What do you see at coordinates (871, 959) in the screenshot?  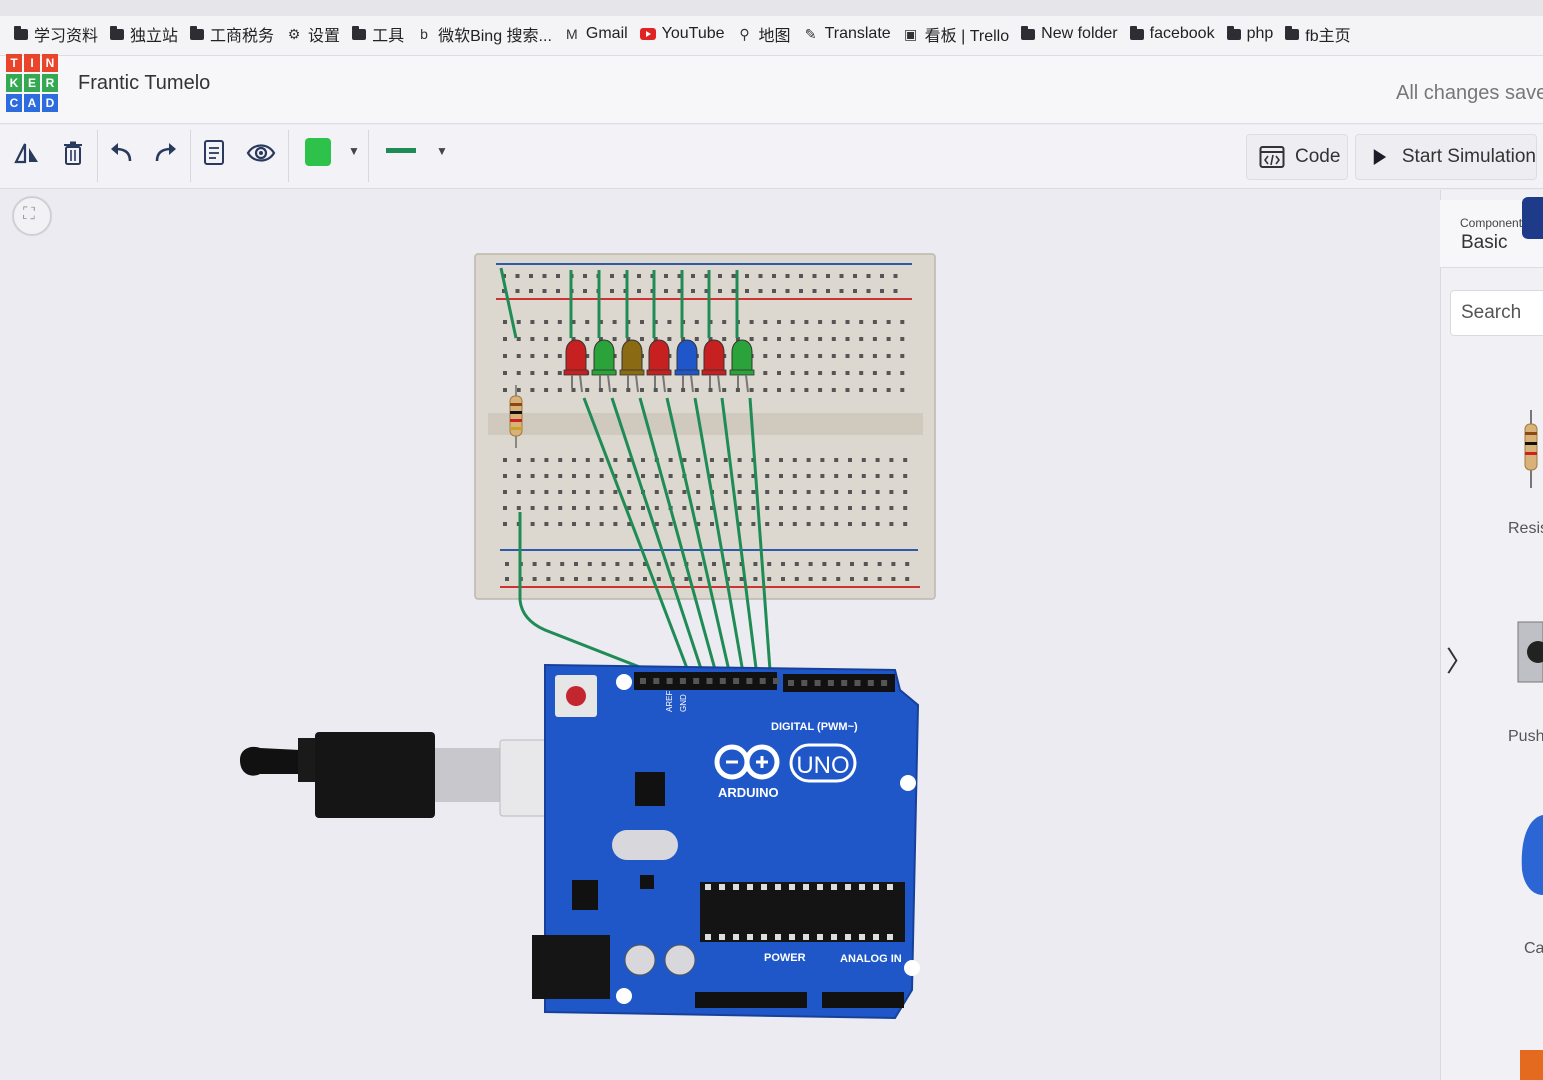 I see `analog-in-label: ANALOG IN` at bounding box center [871, 959].